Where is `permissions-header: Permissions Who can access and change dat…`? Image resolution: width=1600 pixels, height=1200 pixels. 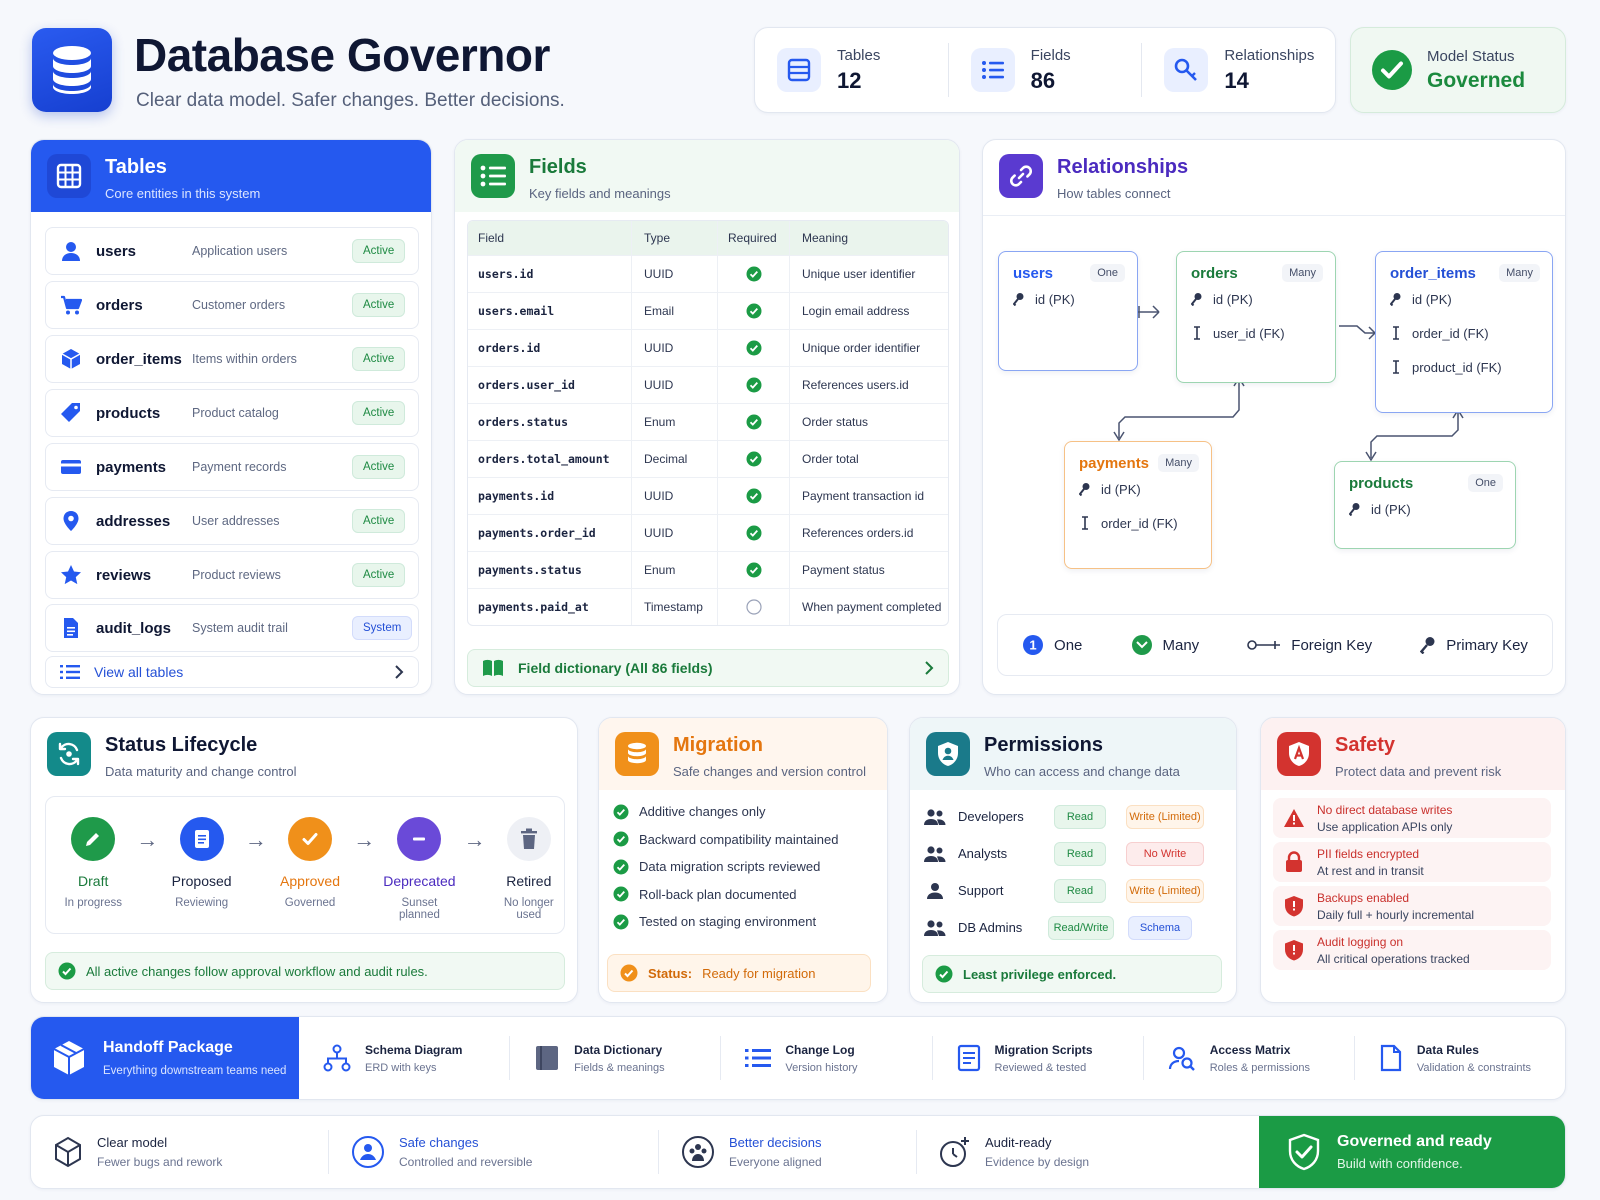 permissions-header: Permissions Who can access and change dat… is located at coordinates (1073, 754).